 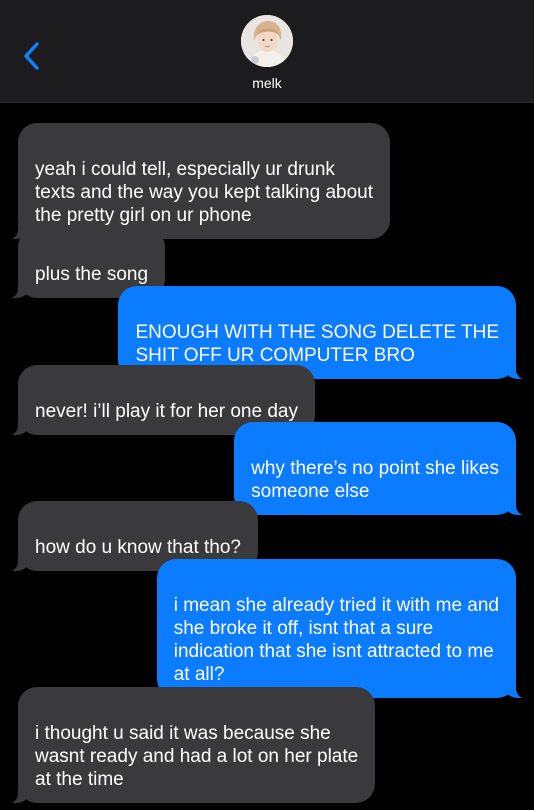 What do you see at coordinates (267, 83) in the screenshot?
I see `contact-name: melk` at bounding box center [267, 83].